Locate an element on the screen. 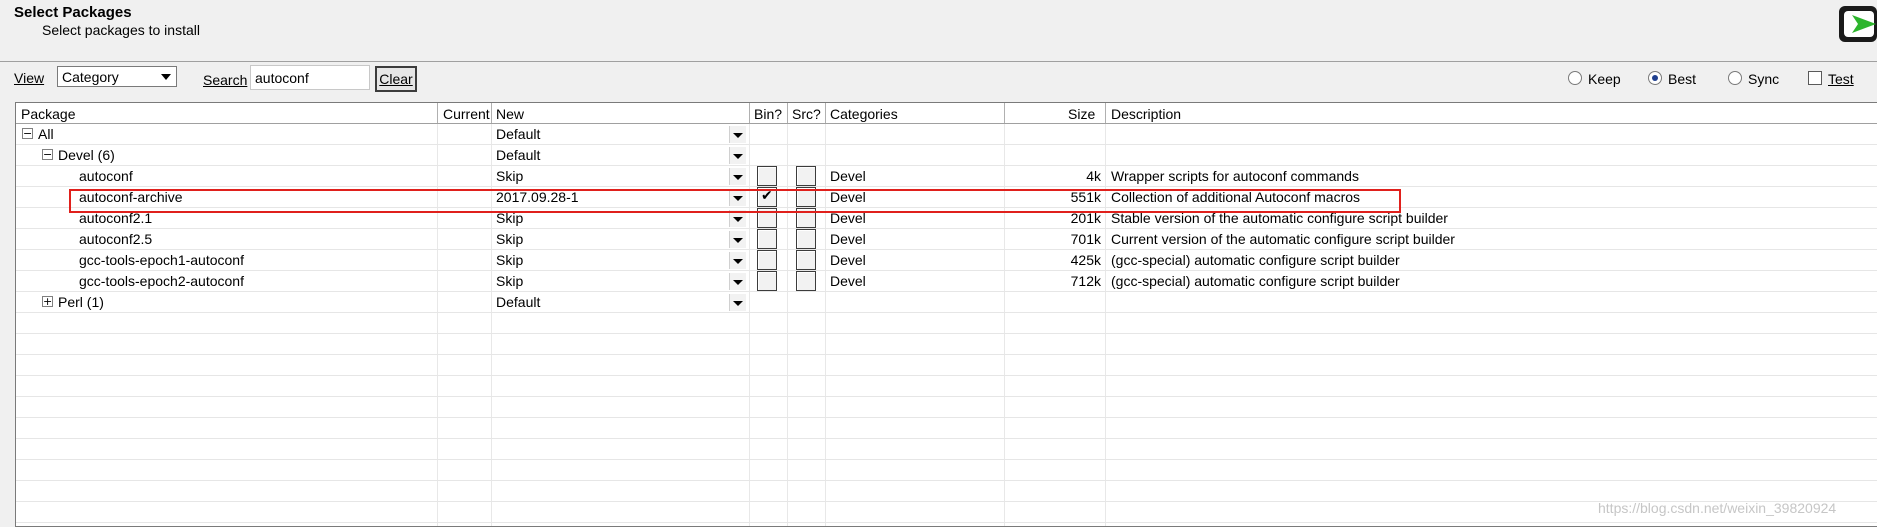  view-select-value: Category is located at coordinates (90, 77).